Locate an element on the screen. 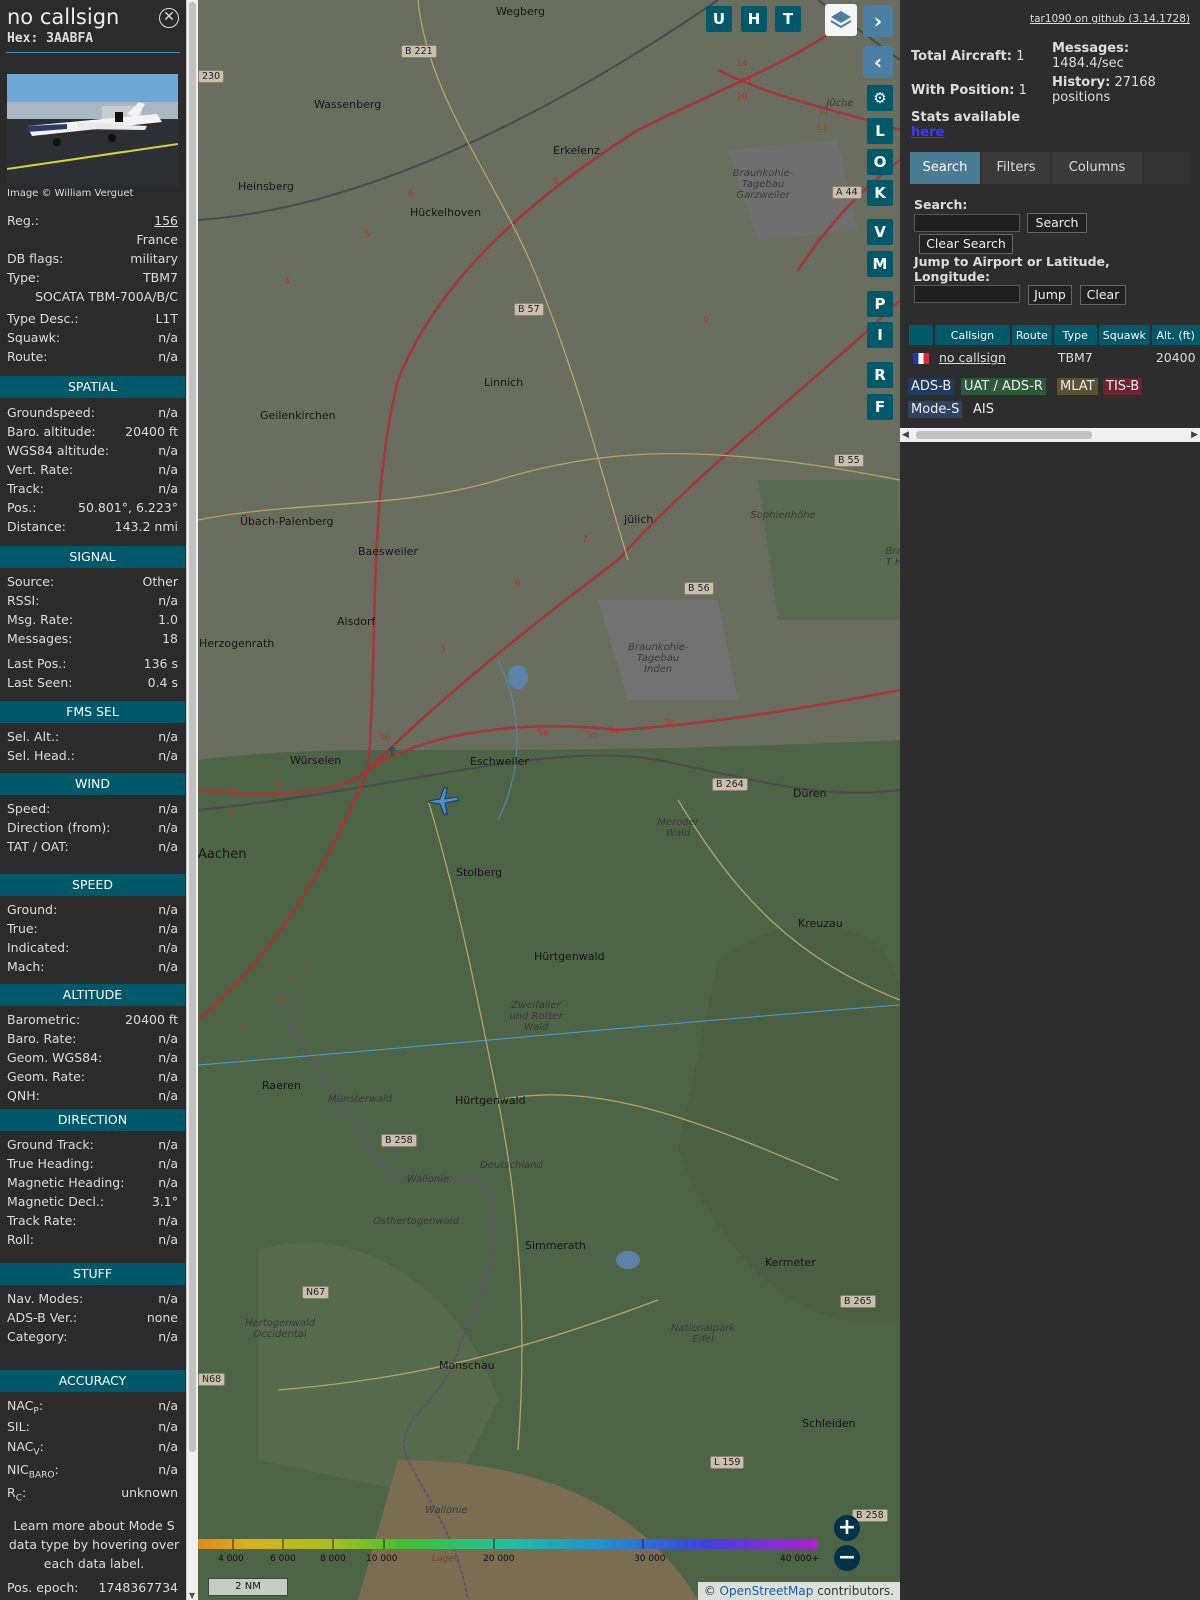 The height and width of the screenshot is (1600, 1200). tab-columns: Columns is located at coordinates (1097, 168).